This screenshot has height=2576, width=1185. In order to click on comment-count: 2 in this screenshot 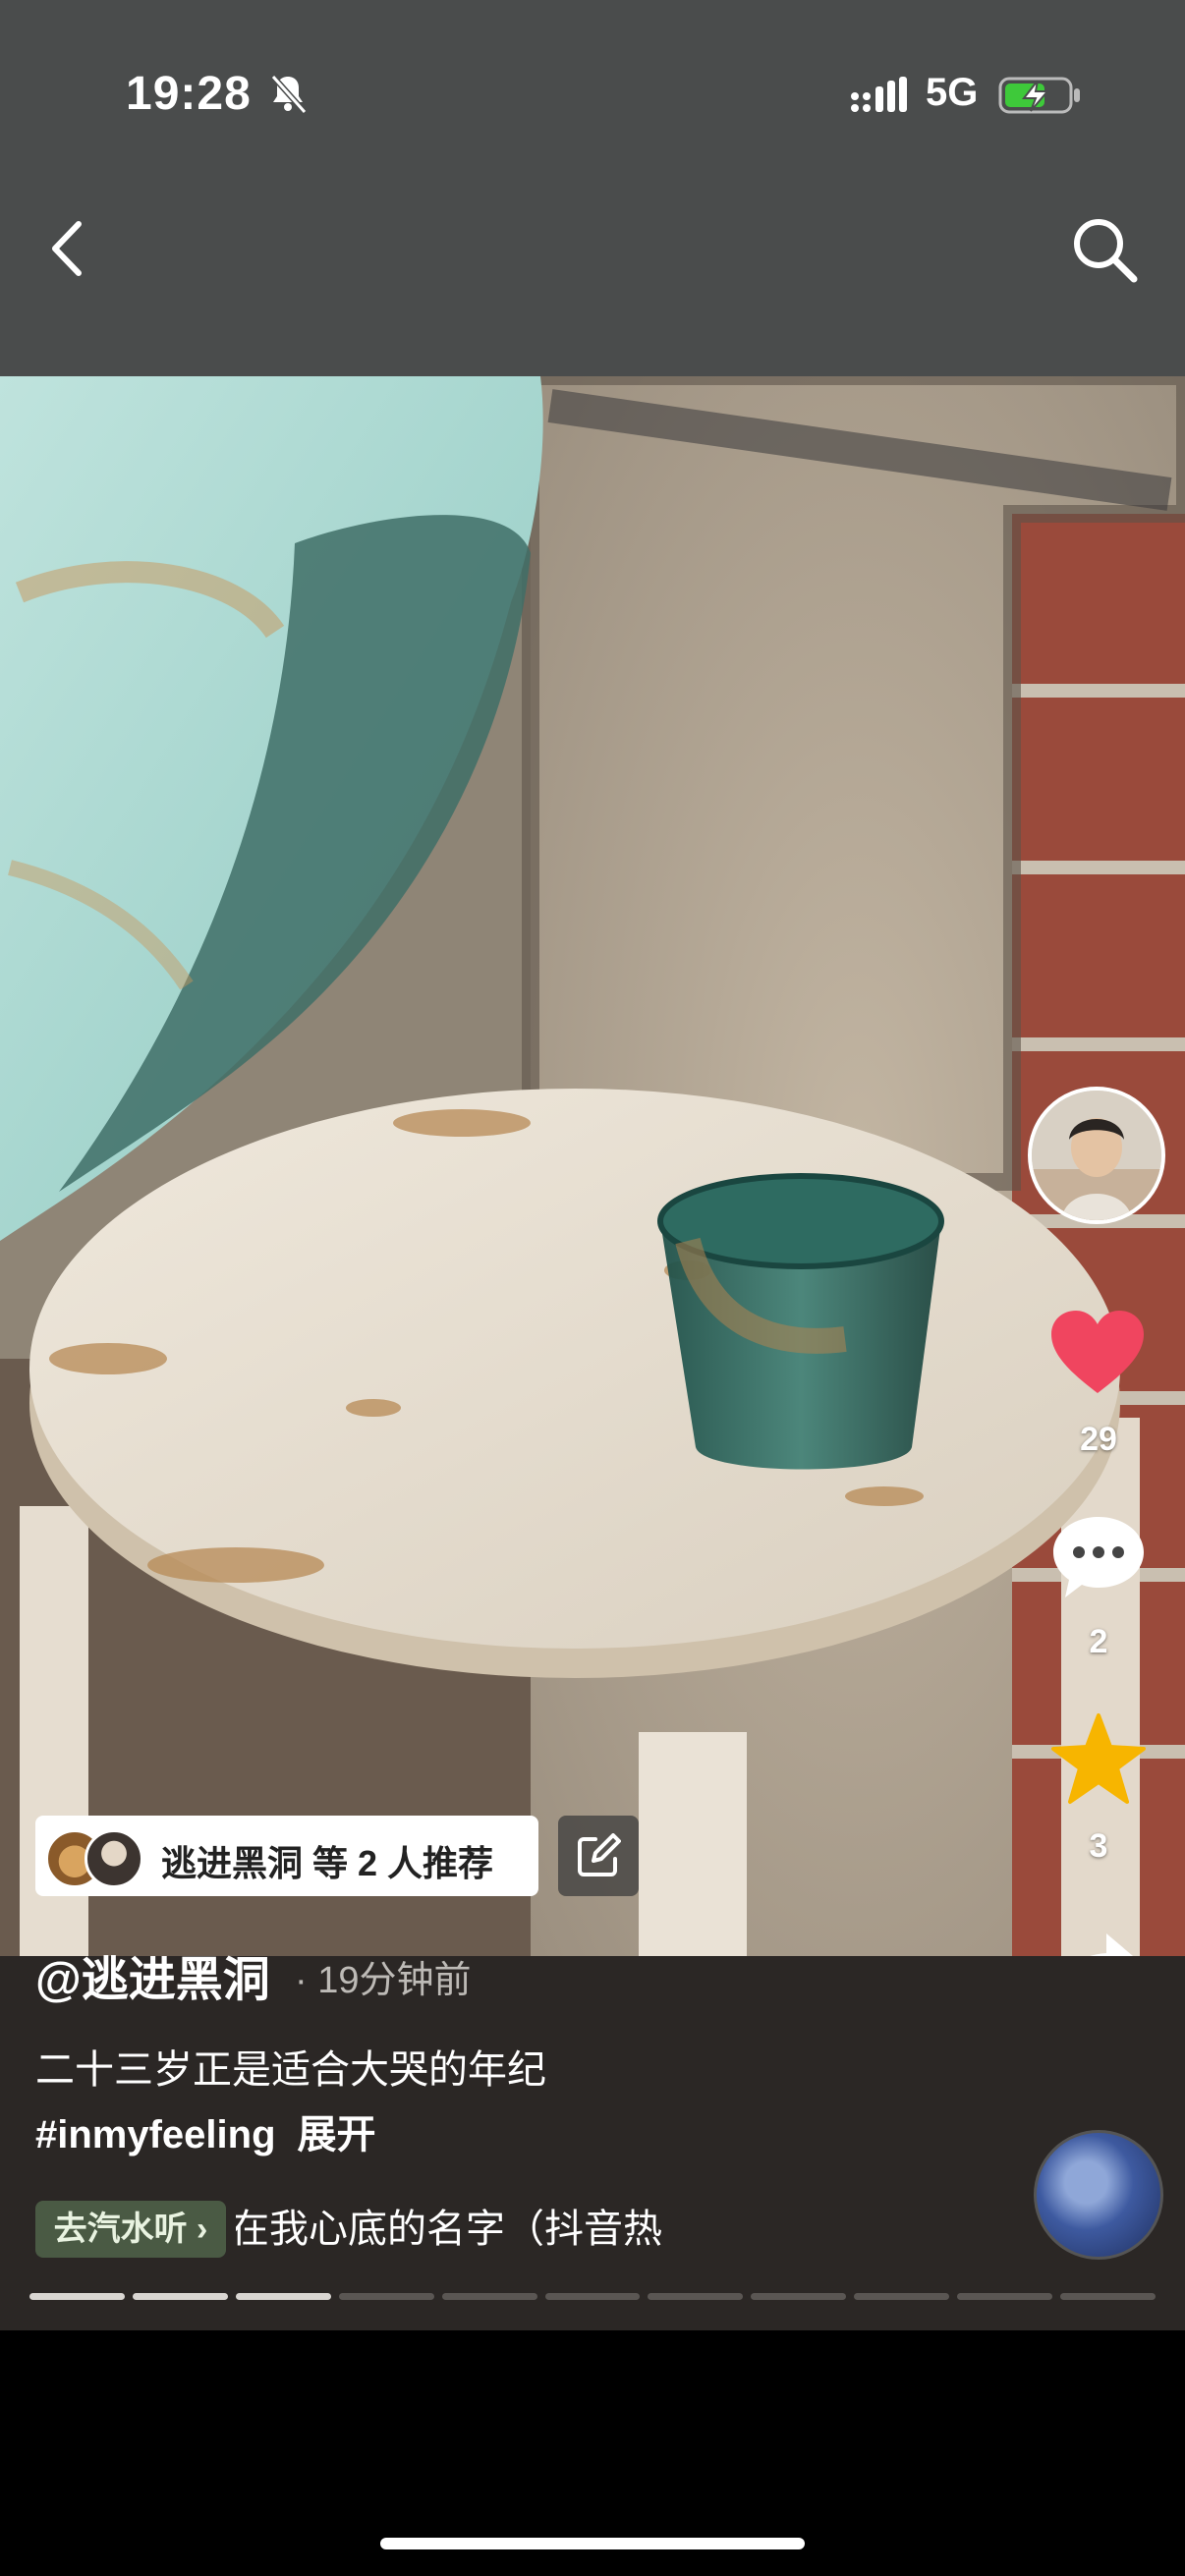, I will do `click(1099, 1641)`.